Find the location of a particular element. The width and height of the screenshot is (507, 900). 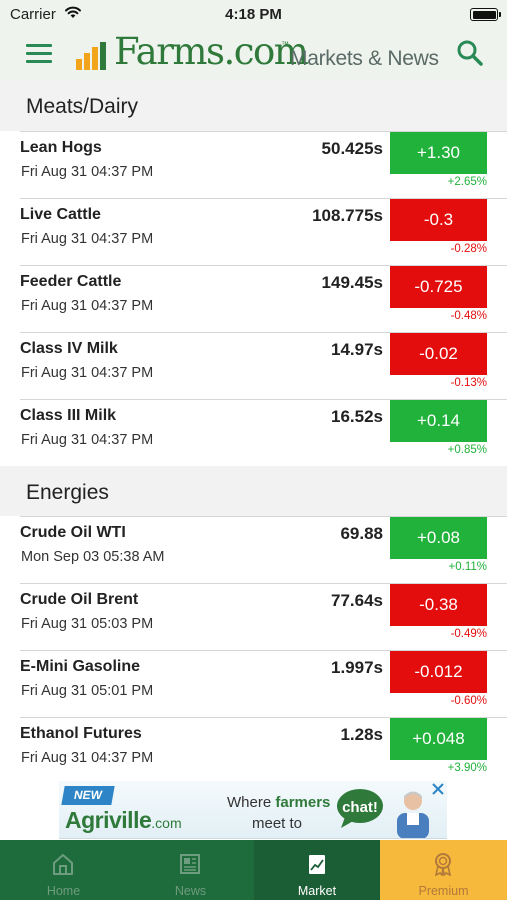

status-time: 4:18 PM is located at coordinates (253, 14).